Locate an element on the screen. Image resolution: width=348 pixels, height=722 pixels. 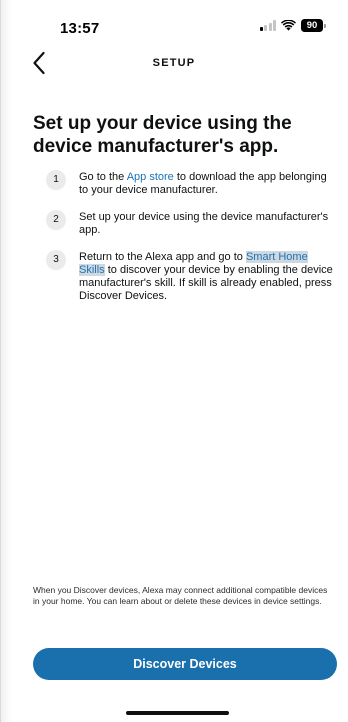
status-bar: 13:57 90 is located at coordinates (174, 22).